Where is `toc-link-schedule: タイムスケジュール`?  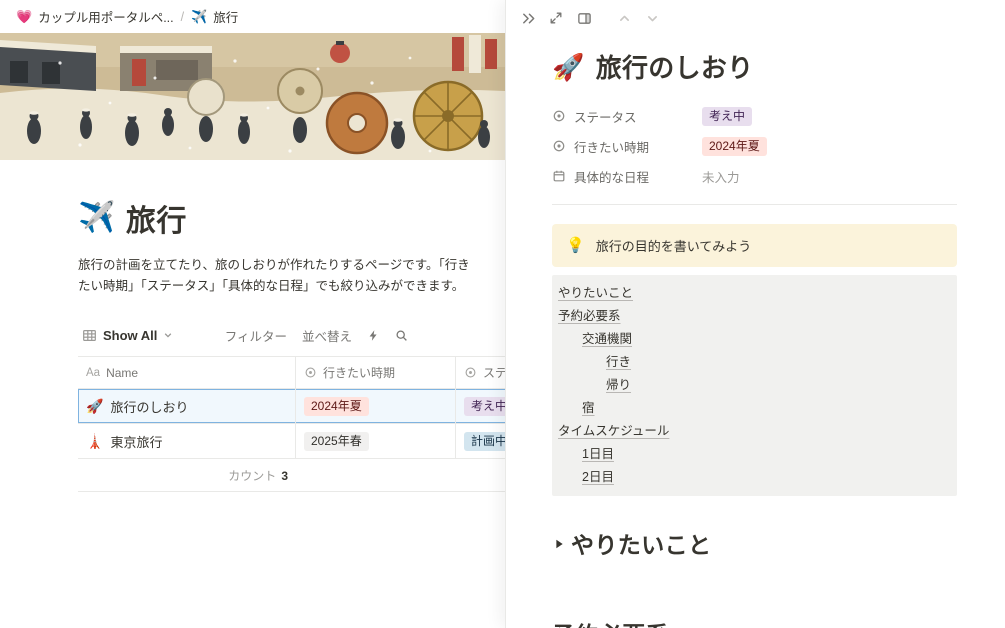
toc-link-schedule: タイムスケジュール is located at coordinates (613, 431).